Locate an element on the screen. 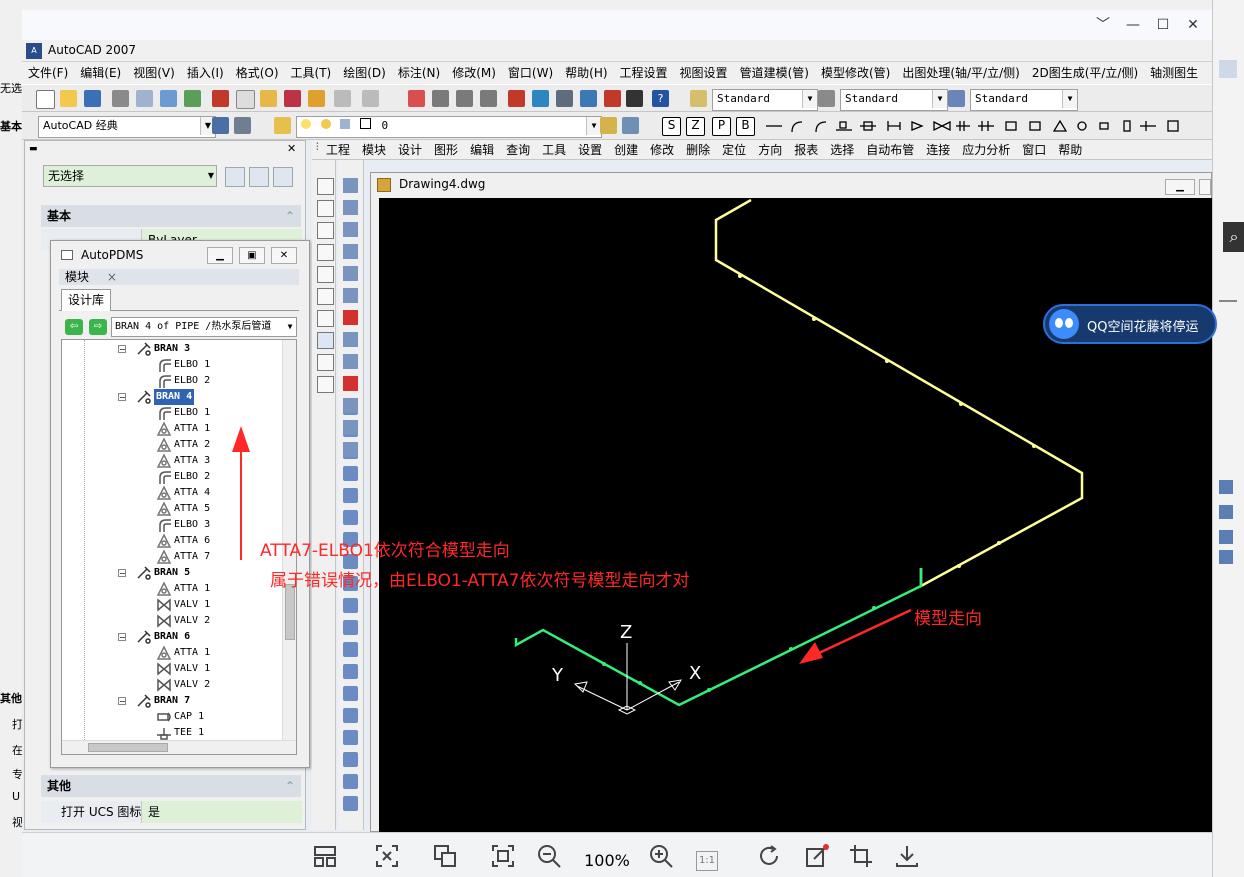 The width and height of the screenshot is (1244, 877). rotate-icon is located at coordinates (769, 856).